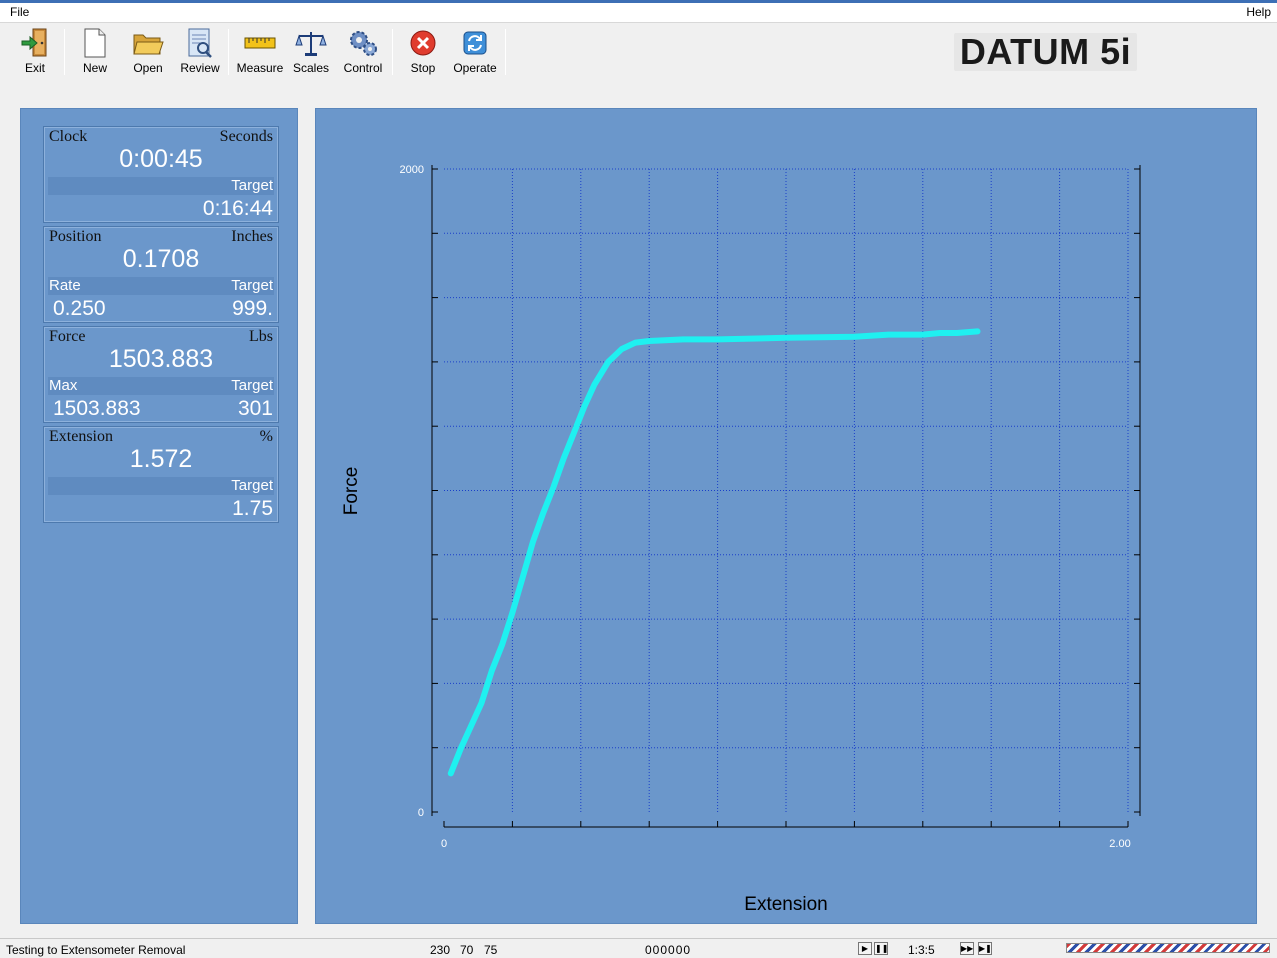  I want to click on clock-target-value: 0:16:44, so click(238, 209).